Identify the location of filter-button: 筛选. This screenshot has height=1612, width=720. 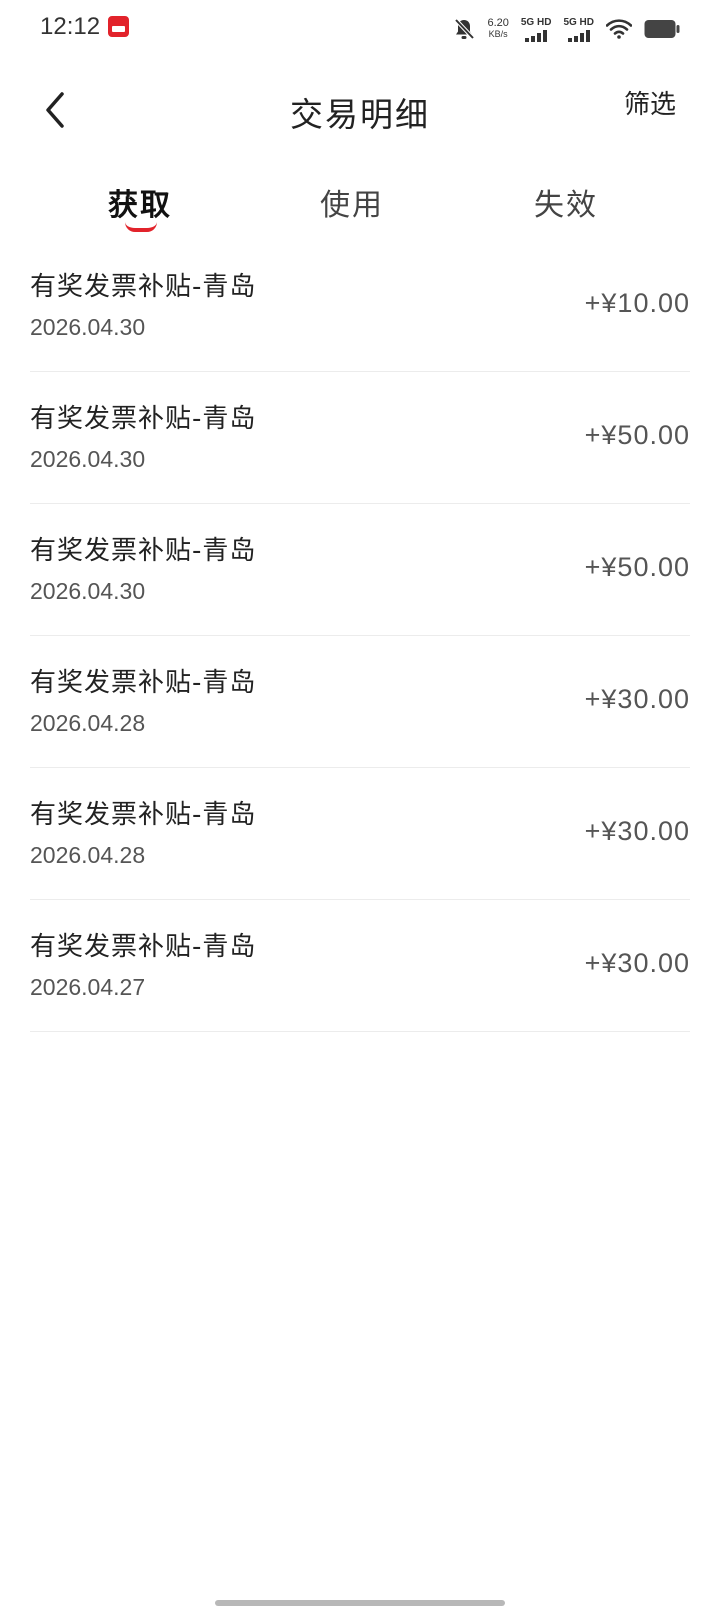
(650, 102).